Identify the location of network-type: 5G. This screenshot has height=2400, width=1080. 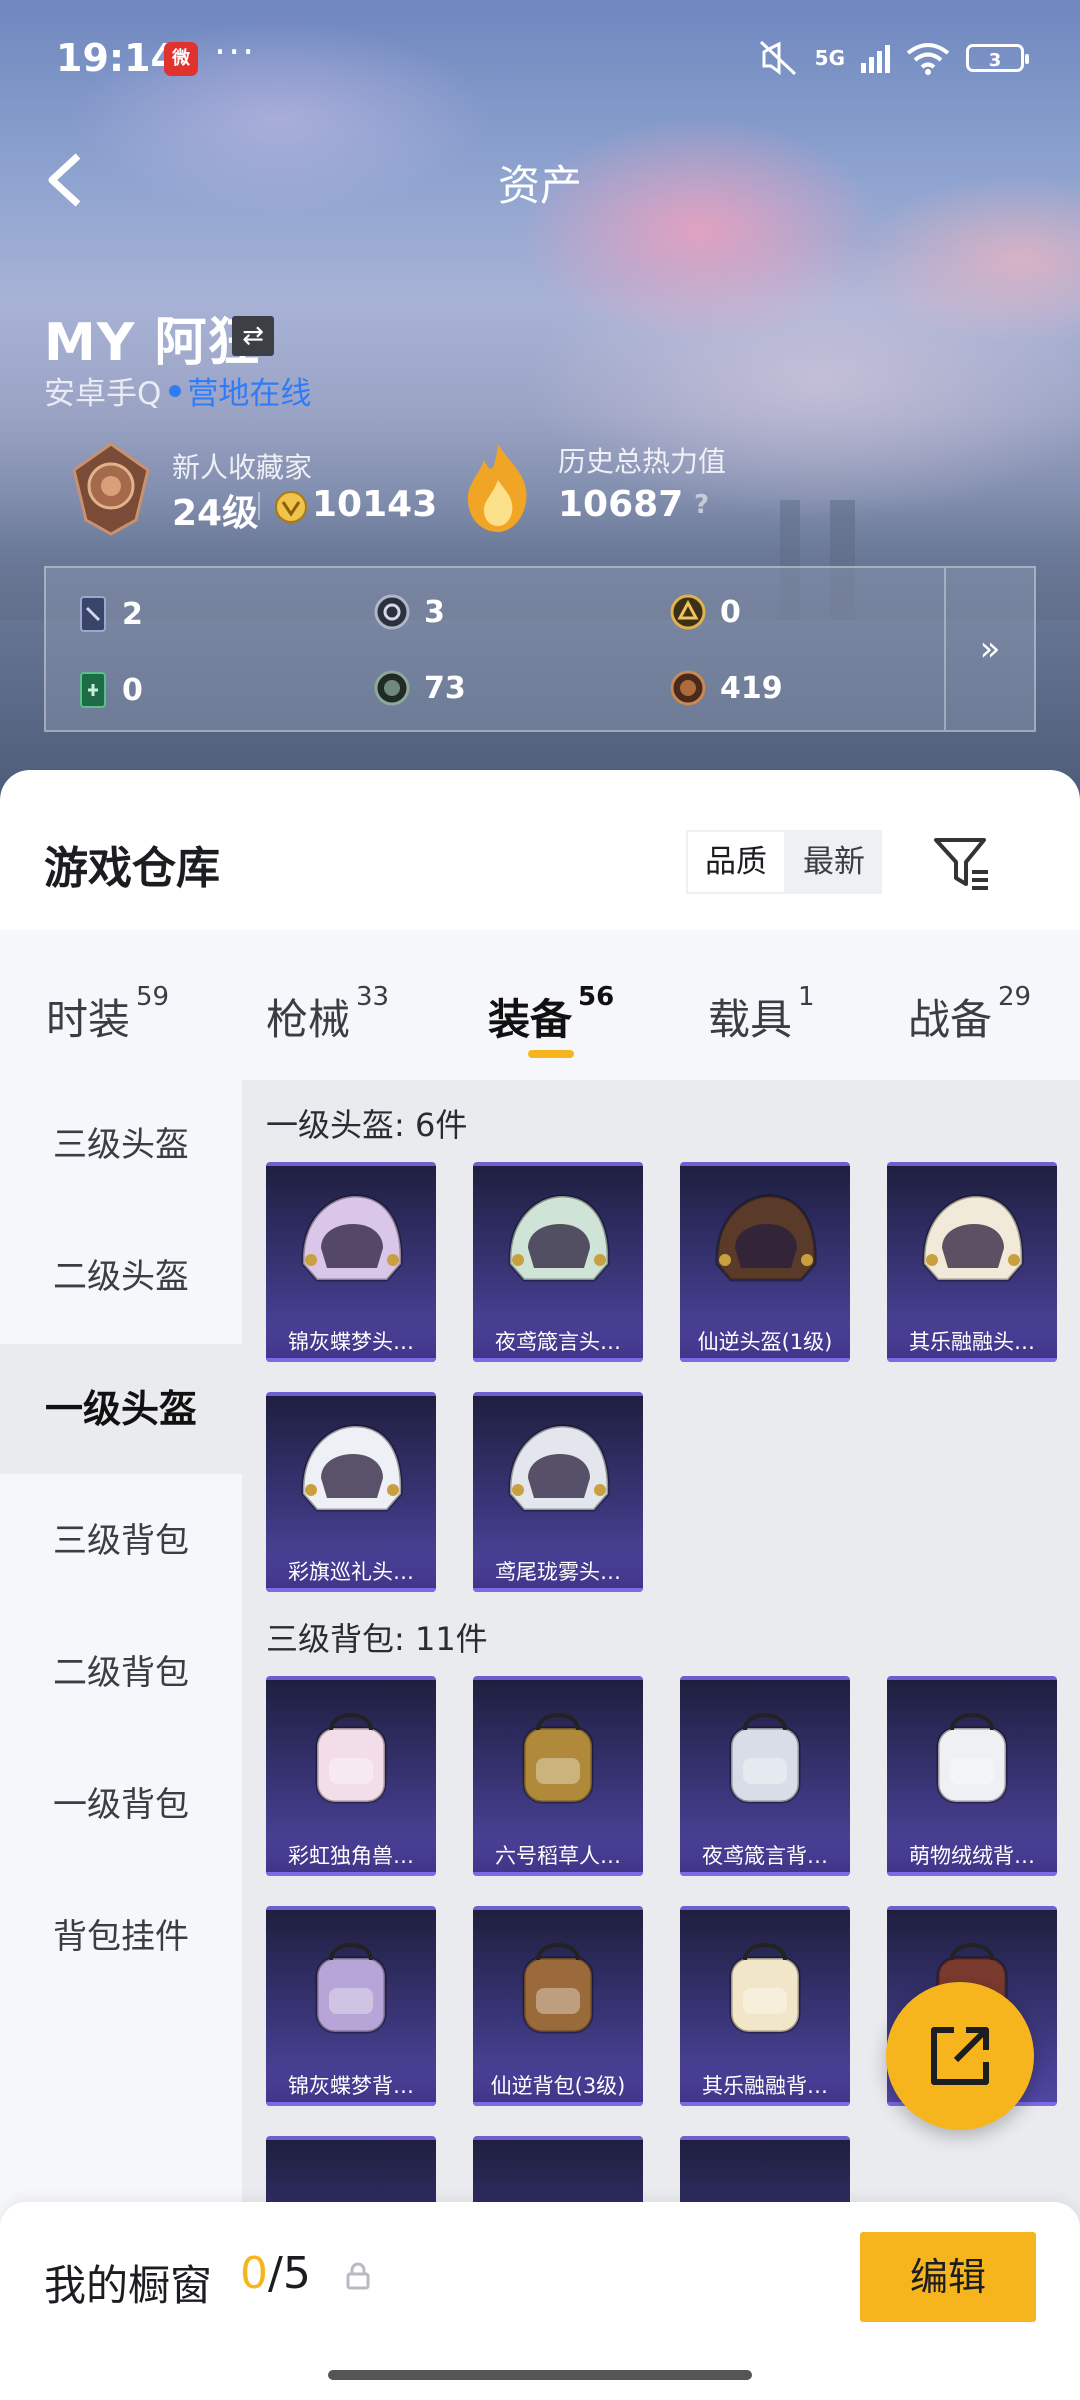
(829, 58).